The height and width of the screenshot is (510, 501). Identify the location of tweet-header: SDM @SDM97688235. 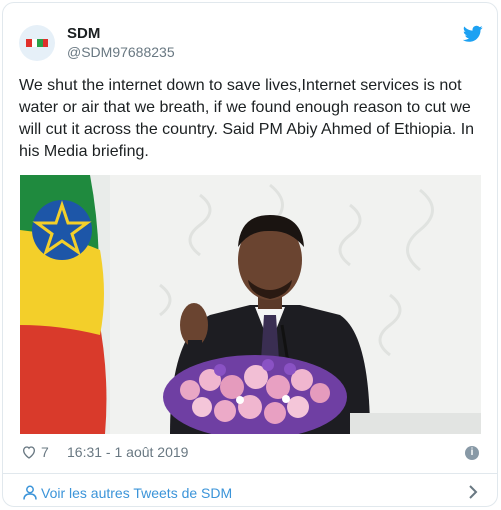
(251, 43).